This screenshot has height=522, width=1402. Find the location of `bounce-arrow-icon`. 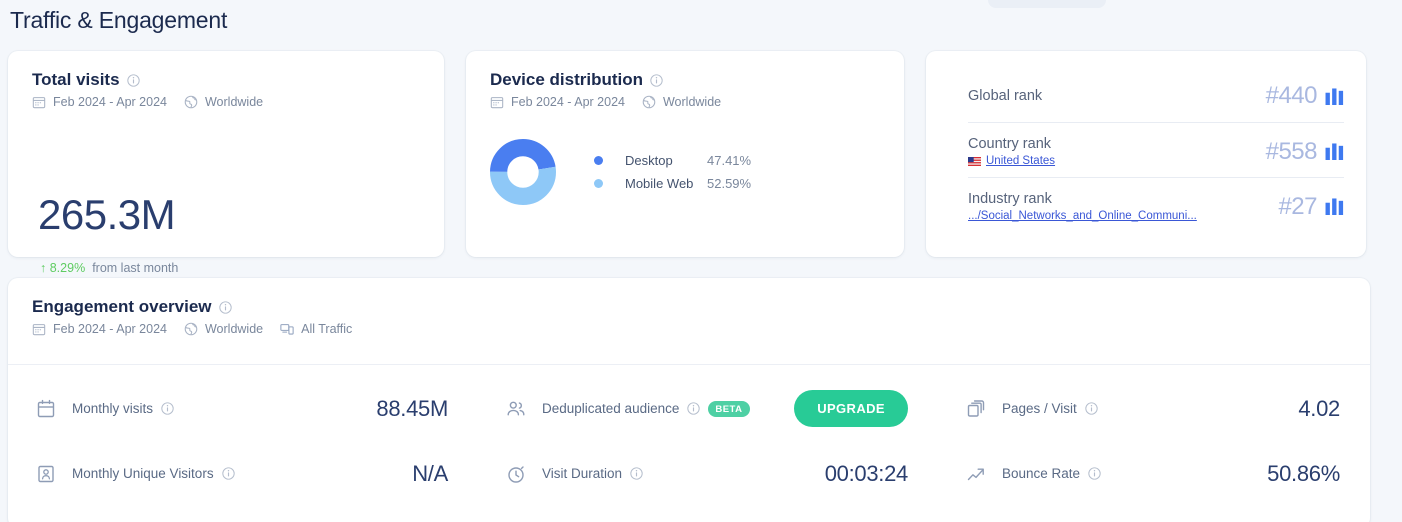

bounce-arrow-icon is located at coordinates (976, 474).